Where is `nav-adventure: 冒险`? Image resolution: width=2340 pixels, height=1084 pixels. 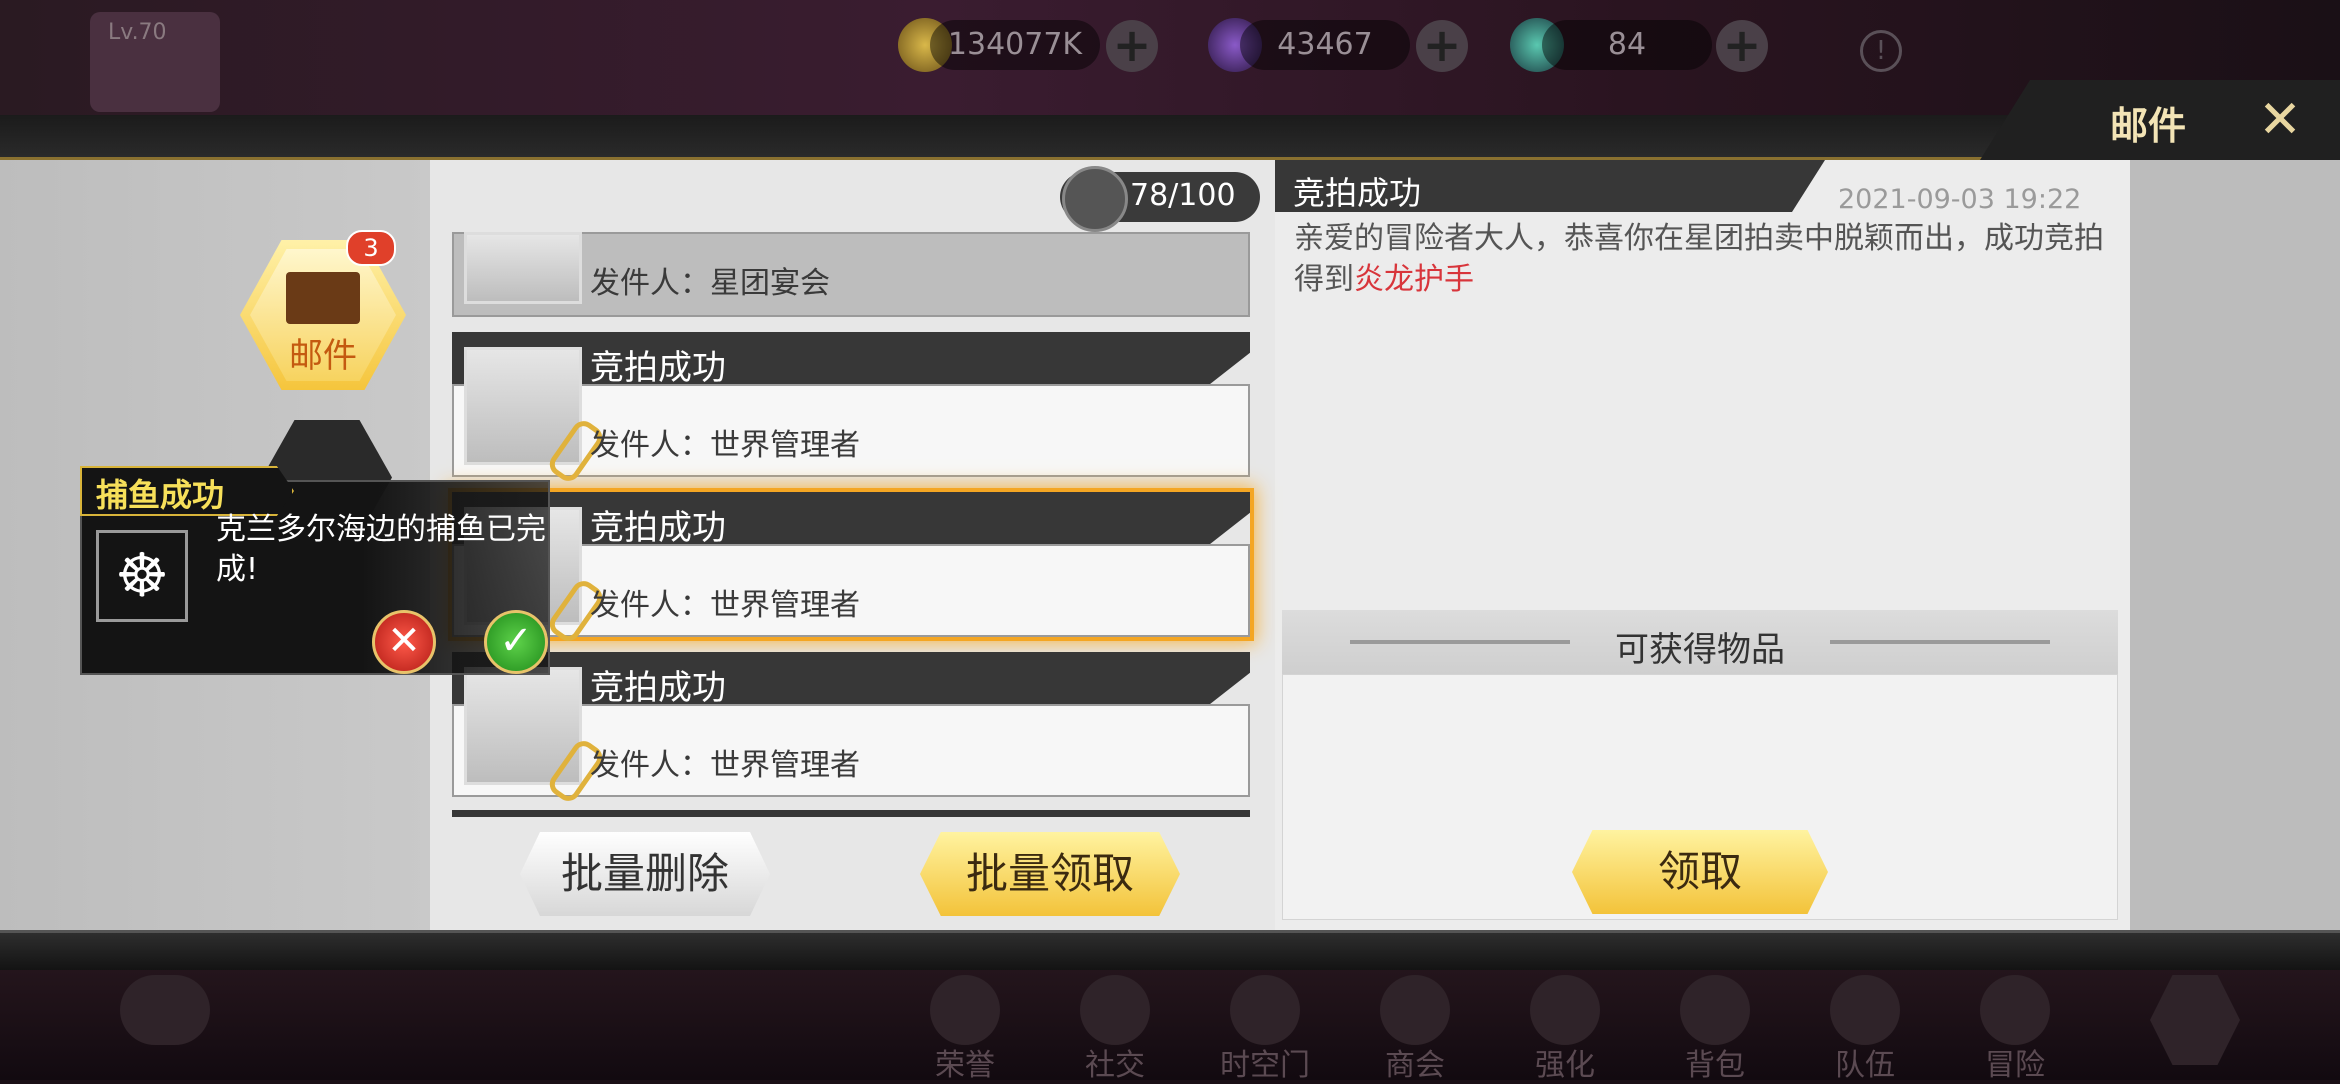 nav-adventure: 冒险 is located at coordinates (2015, 1062).